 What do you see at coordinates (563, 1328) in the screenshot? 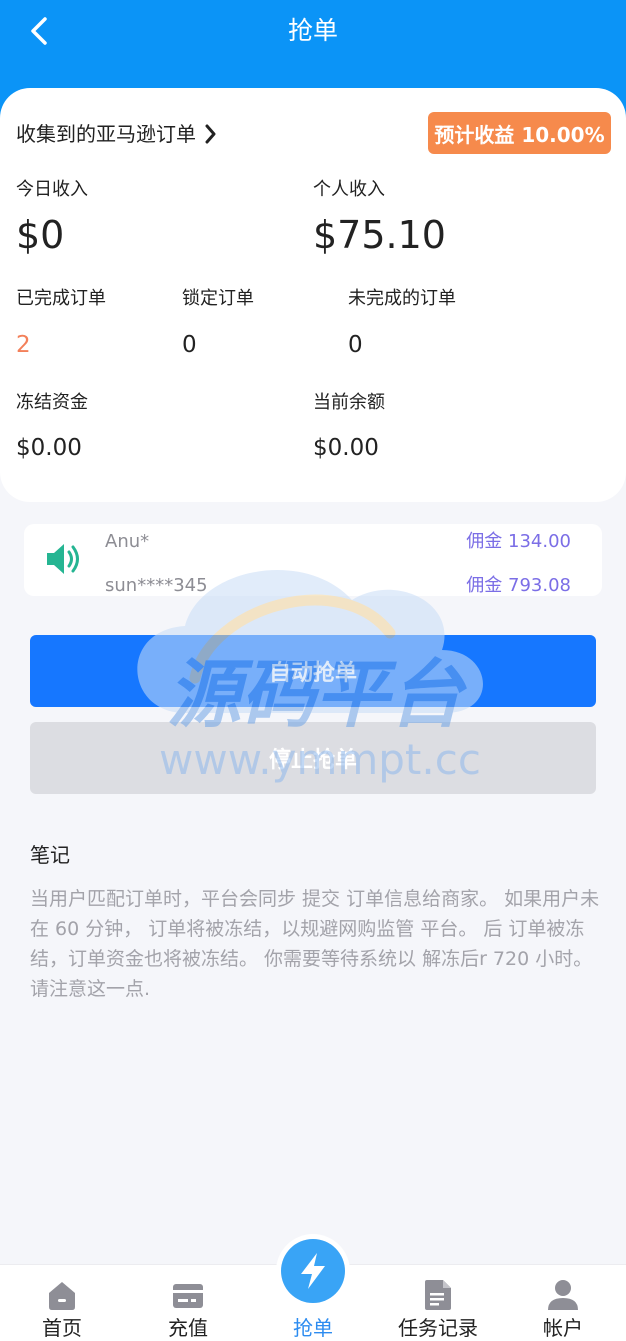
I see `tab-label: 帐户` at bounding box center [563, 1328].